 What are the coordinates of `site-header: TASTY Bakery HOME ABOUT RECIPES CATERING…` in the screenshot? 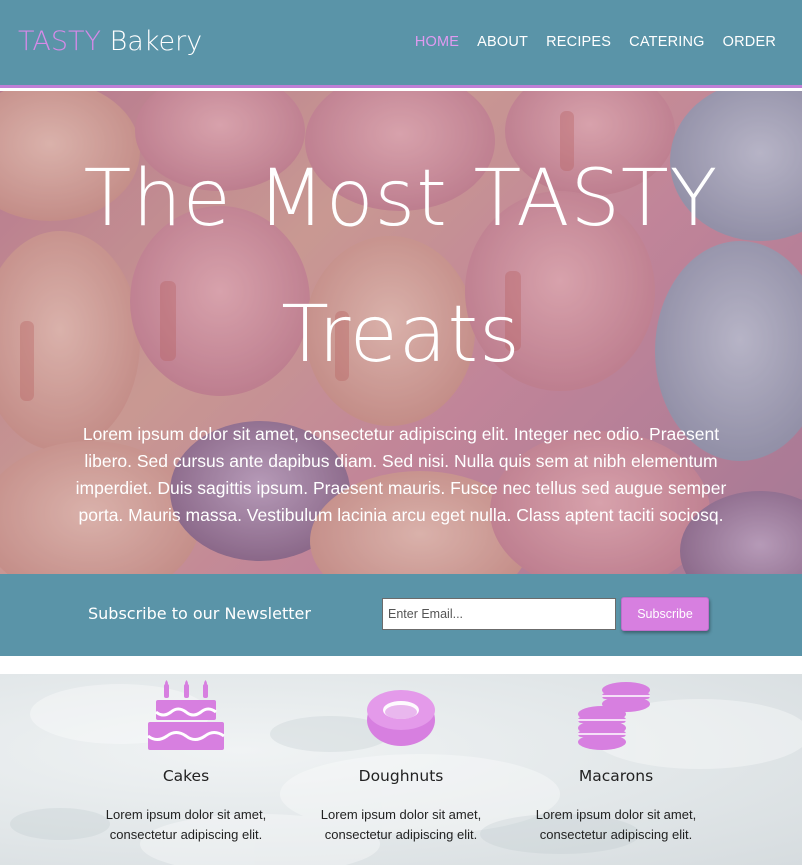 It's located at (401, 44).